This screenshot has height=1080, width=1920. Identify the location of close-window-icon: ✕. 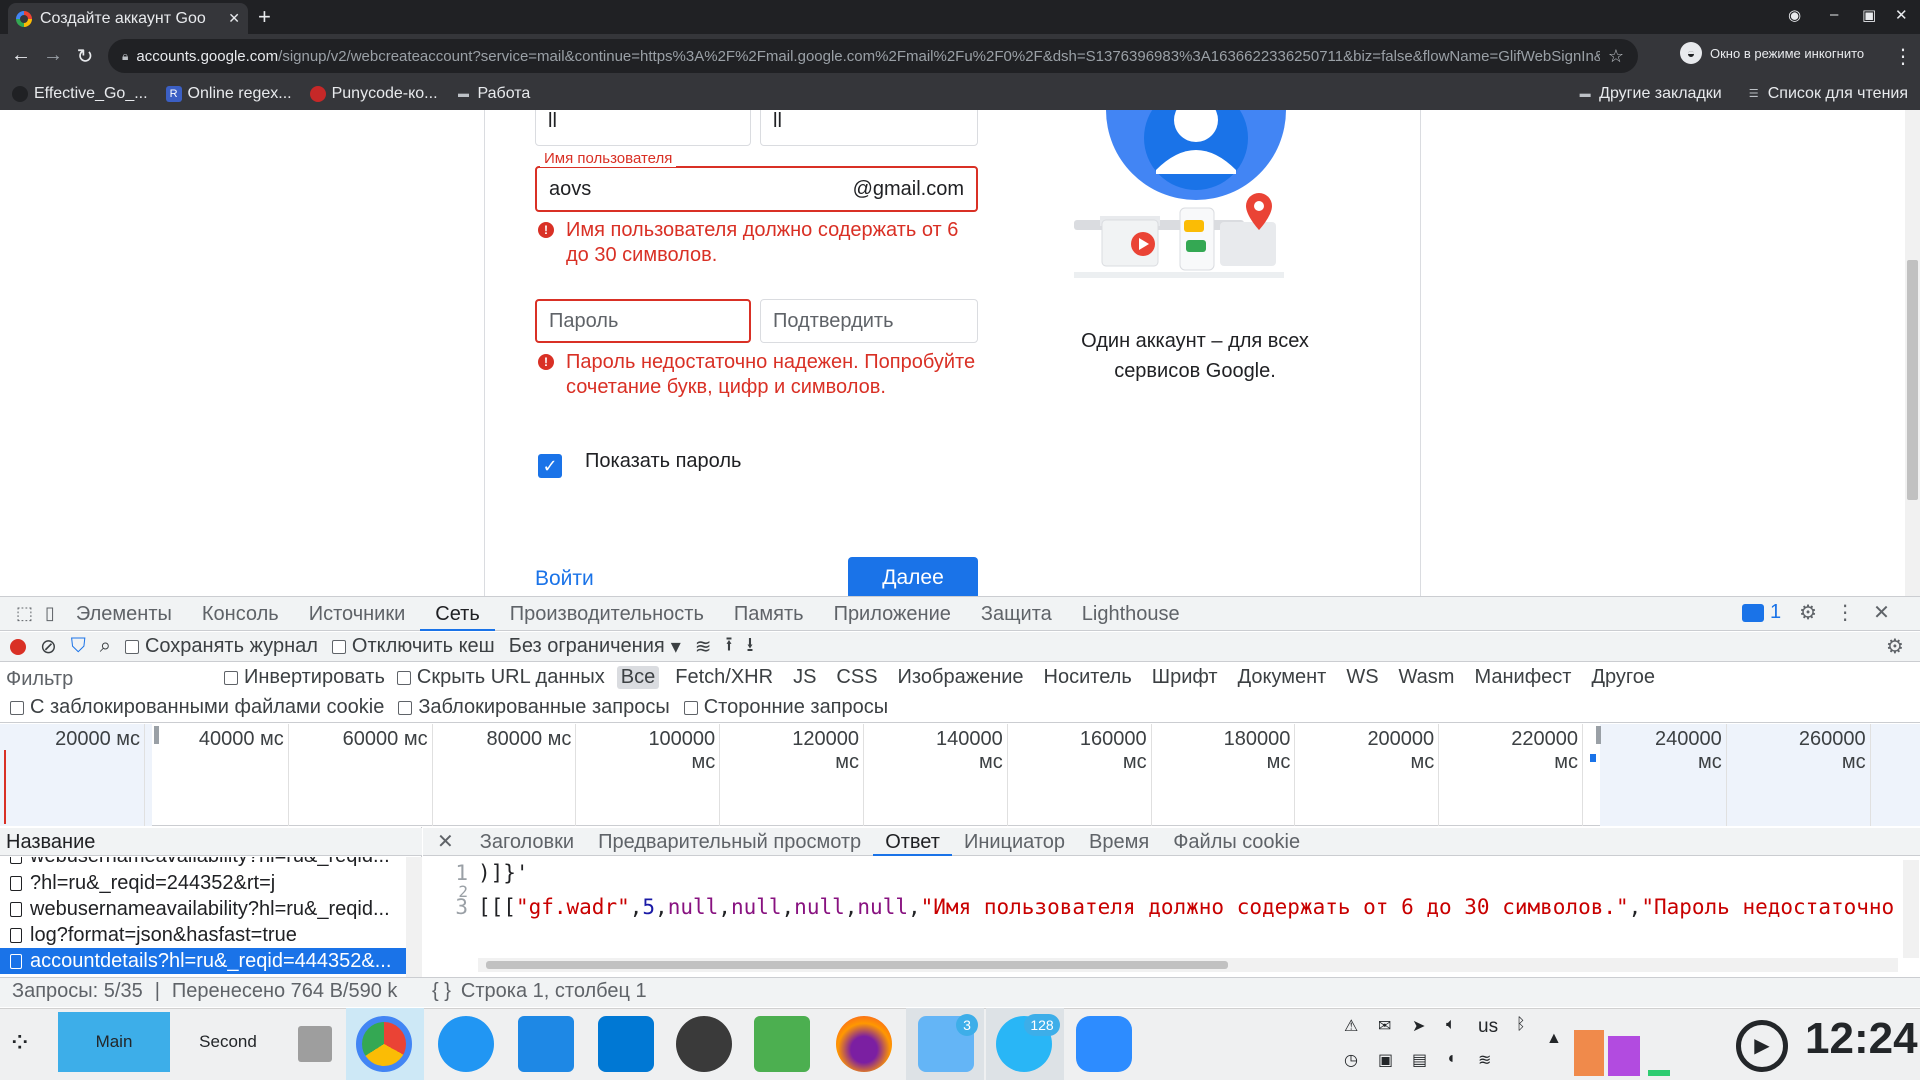
(1901, 15).